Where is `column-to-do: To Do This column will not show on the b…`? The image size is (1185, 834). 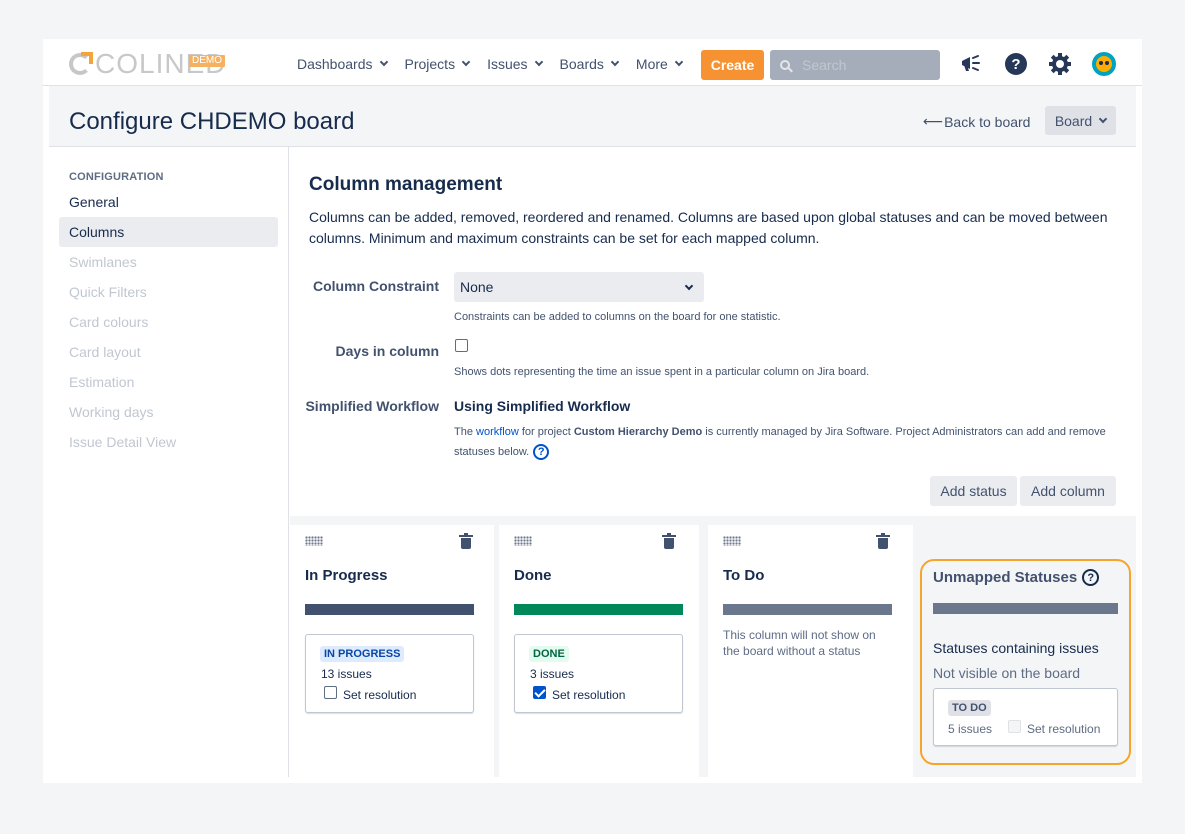 column-to-do: To Do This column will not show on the b… is located at coordinates (810, 651).